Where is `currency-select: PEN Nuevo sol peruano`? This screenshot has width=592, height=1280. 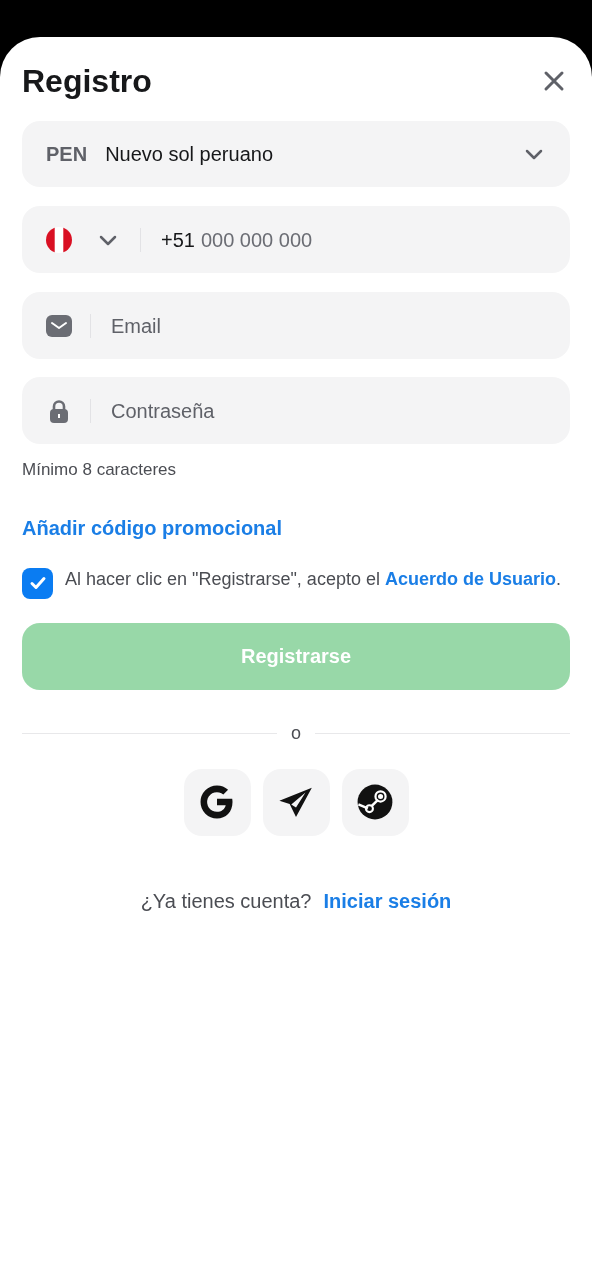 currency-select: PEN Nuevo sol peruano is located at coordinates (296, 154).